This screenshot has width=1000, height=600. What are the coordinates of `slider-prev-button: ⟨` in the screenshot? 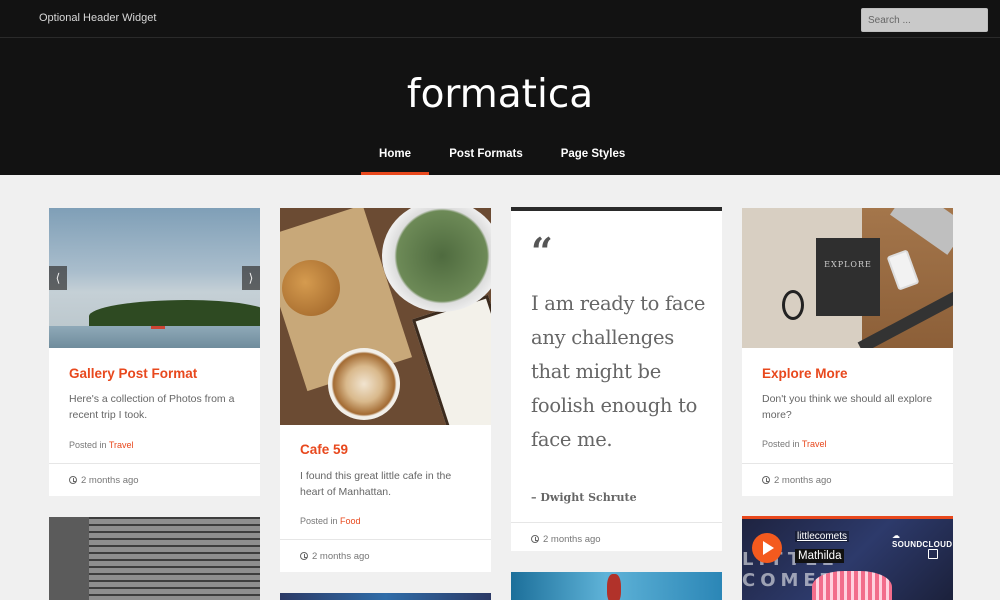 It's located at (58, 278).